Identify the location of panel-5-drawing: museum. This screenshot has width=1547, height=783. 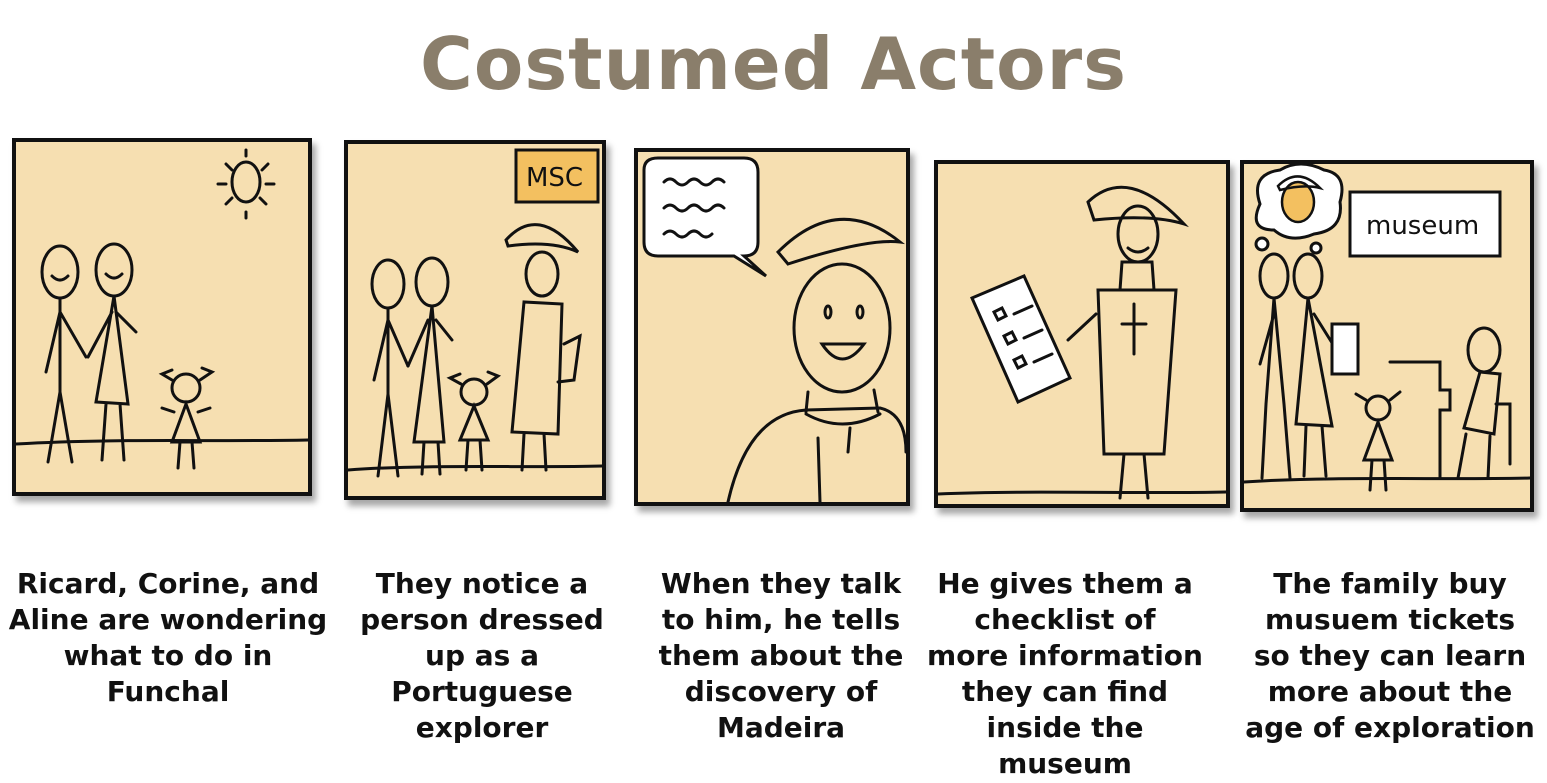
(1387, 336).